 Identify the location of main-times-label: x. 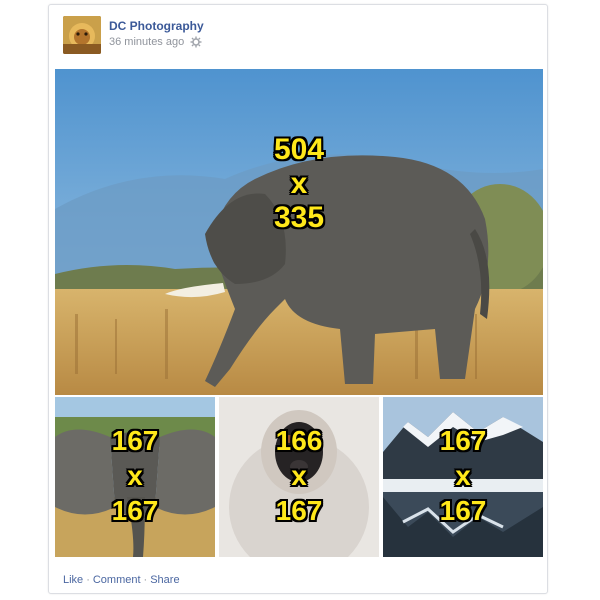
(299, 183).